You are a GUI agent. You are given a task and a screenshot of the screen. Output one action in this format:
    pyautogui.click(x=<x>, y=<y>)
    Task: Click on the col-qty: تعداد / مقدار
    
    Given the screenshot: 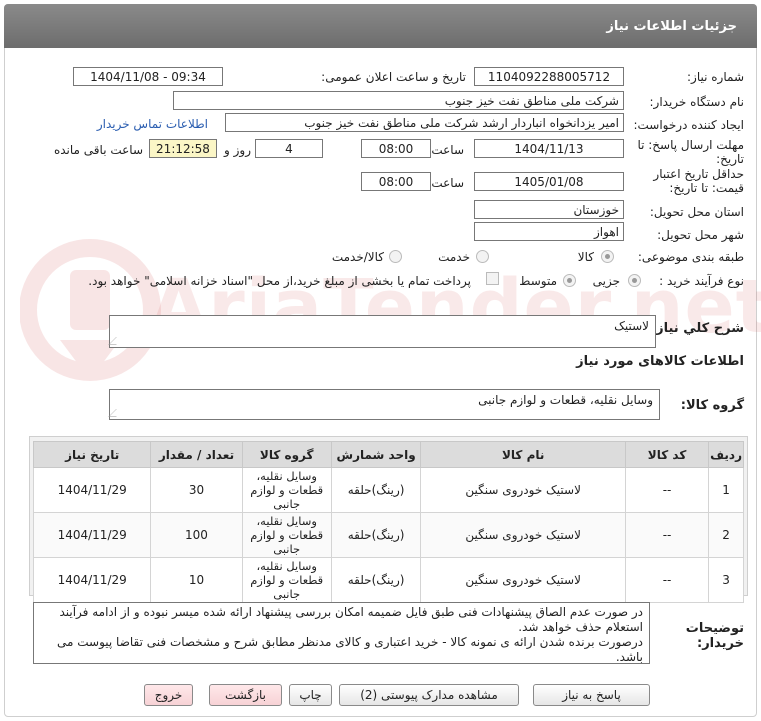 What is the action you would take?
    pyautogui.click(x=196, y=454)
    